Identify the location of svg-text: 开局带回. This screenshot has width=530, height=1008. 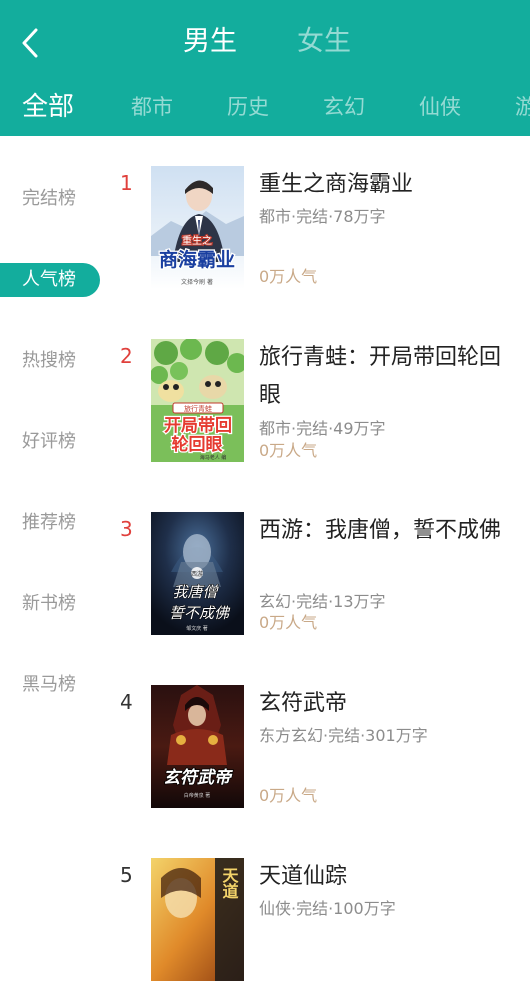
(198, 425).